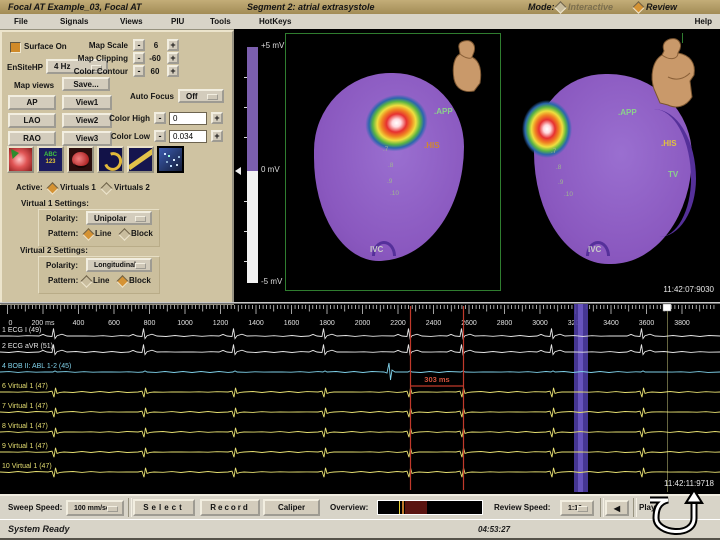 Image resolution: width=720 pixels, height=540 pixels. I want to click on torso-orientation-icon-right, so click(673, 73).